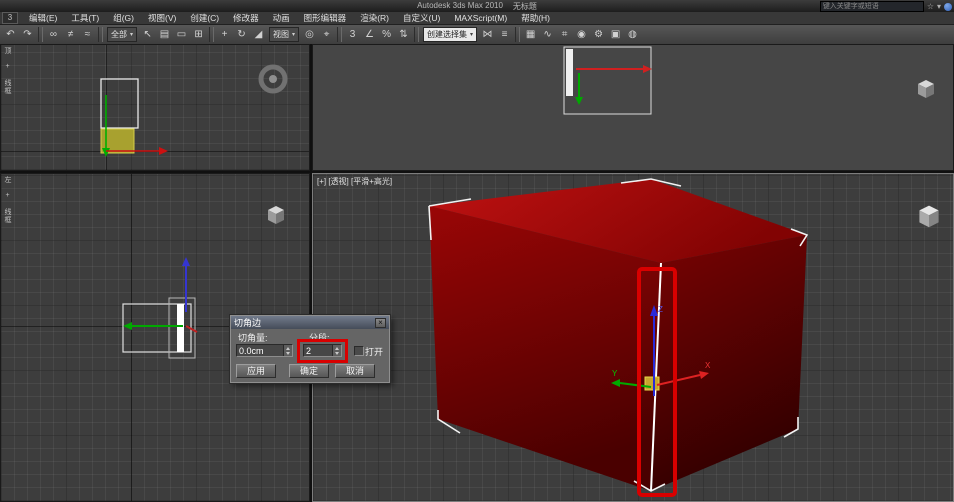 The width and height of the screenshot is (954, 502). Describe the element at coordinates (288, 353) in the screenshot. I see `spin-down-icon` at that location.